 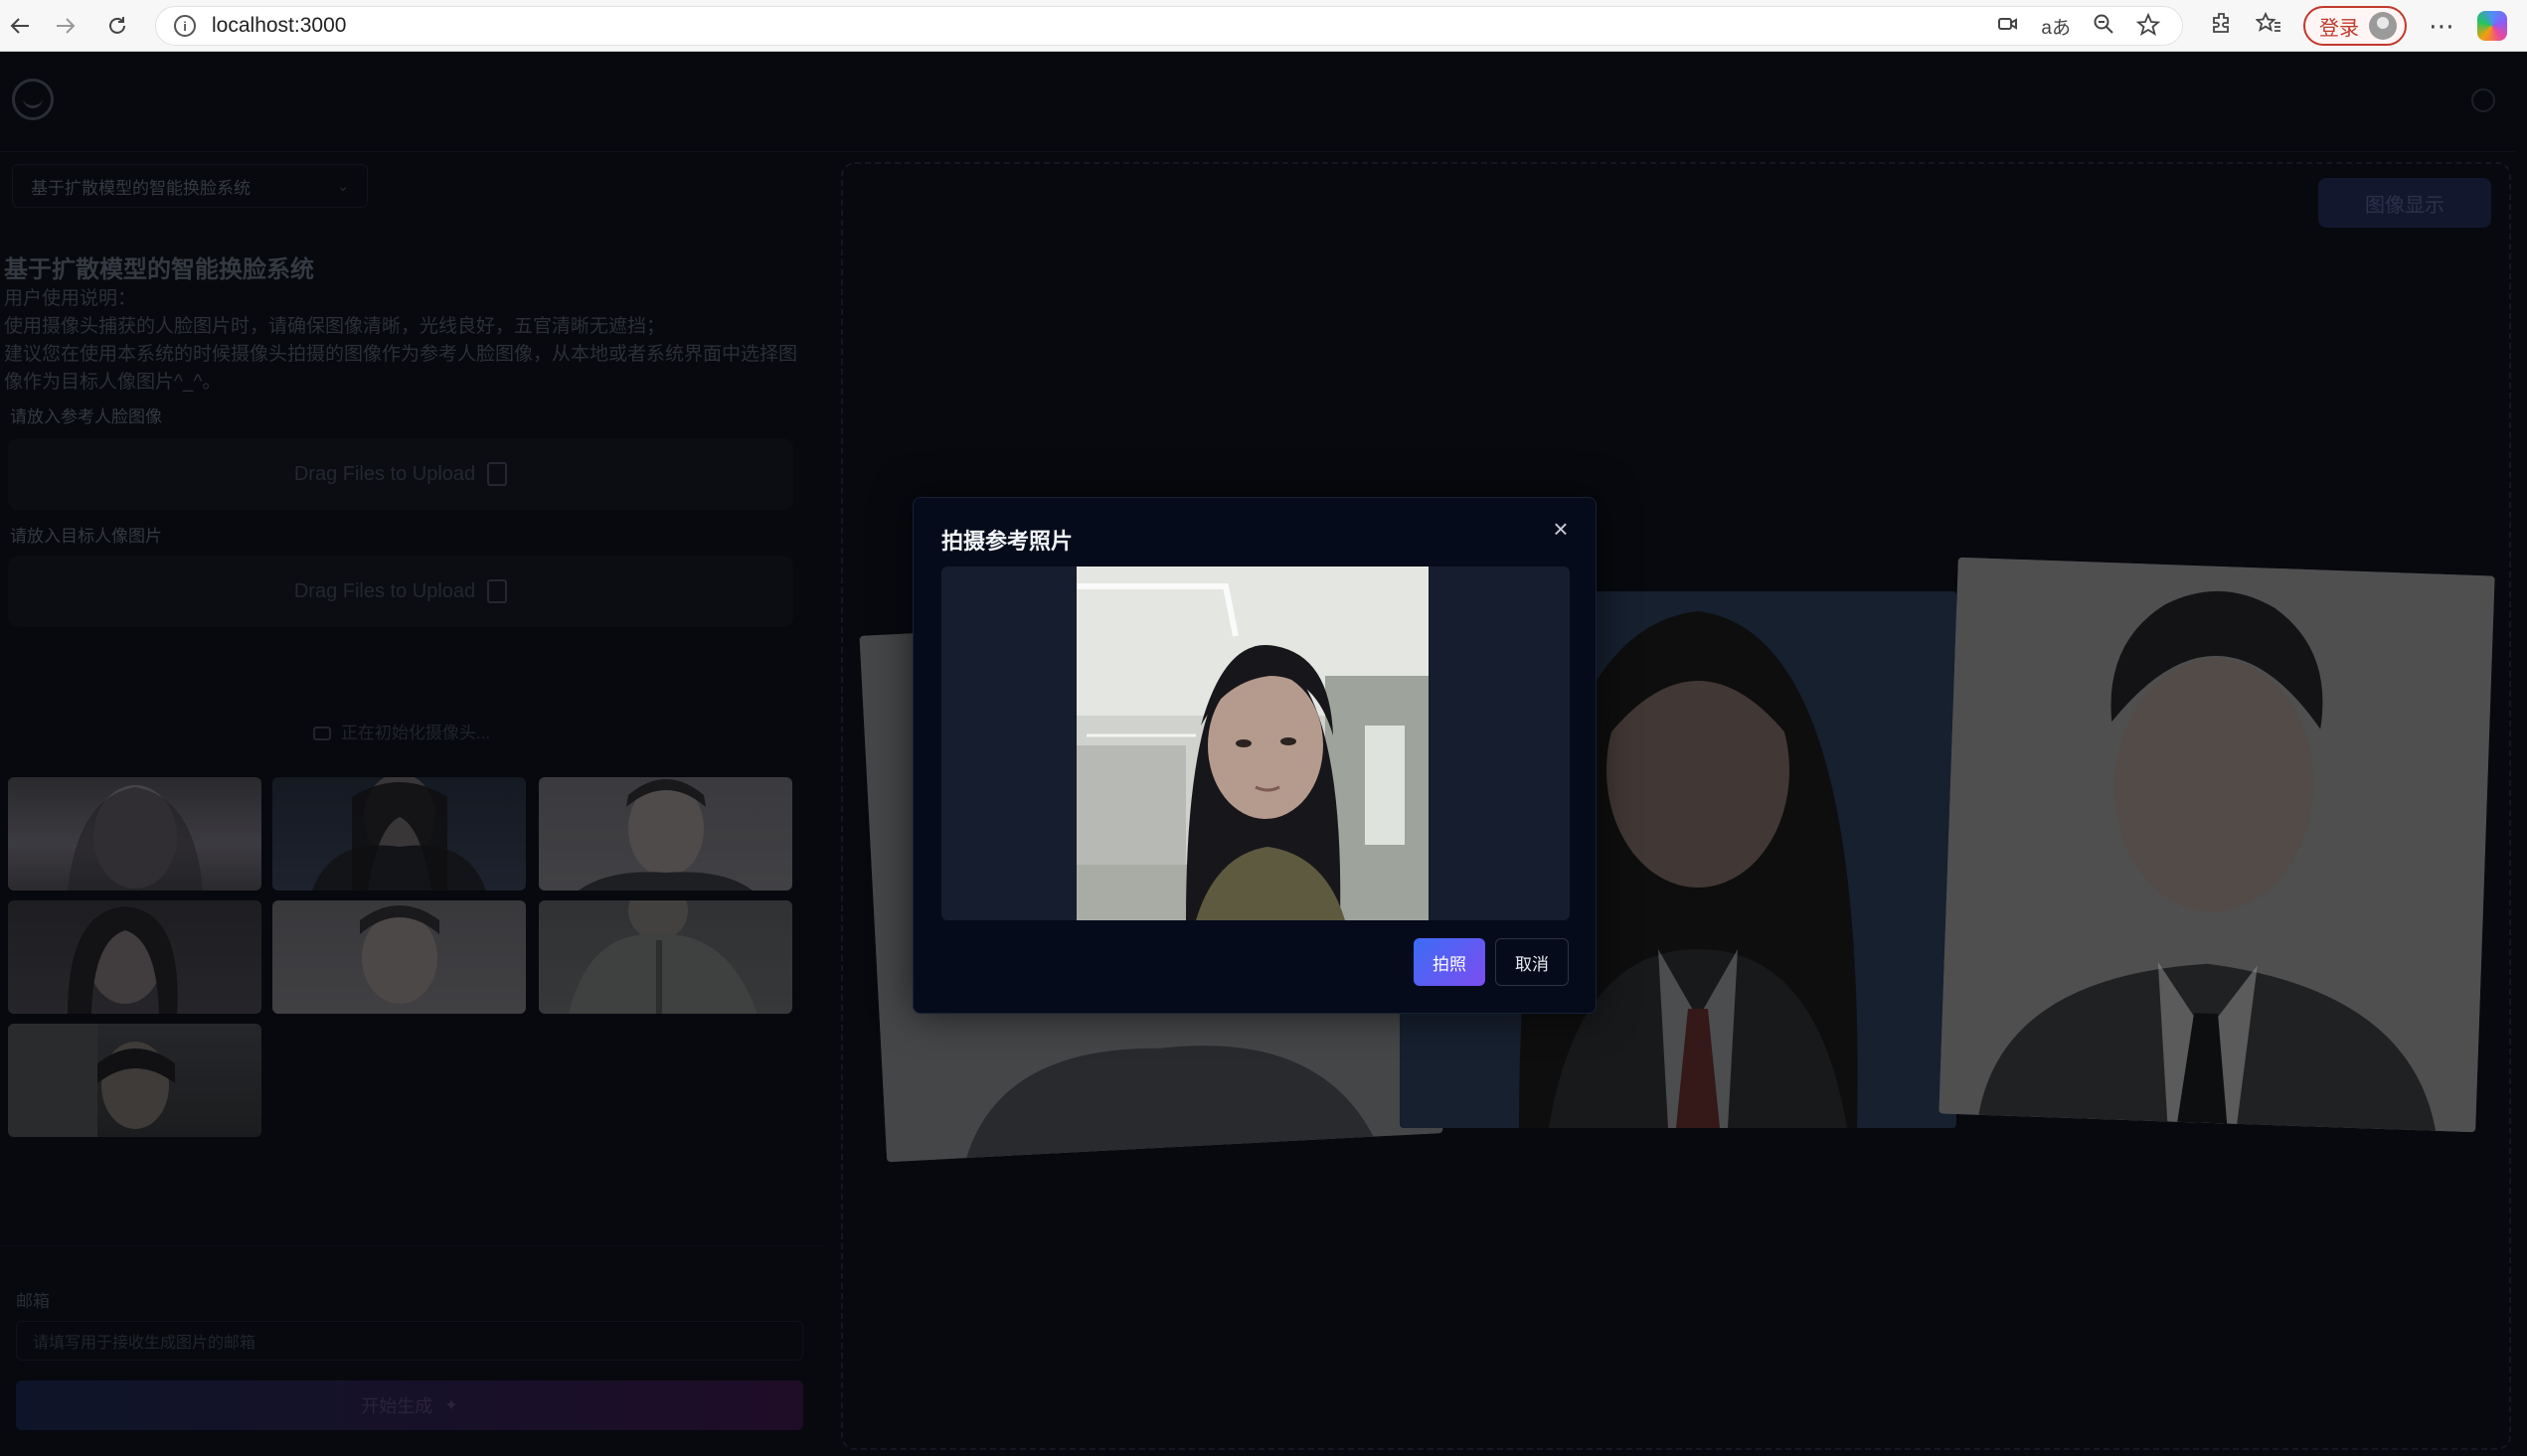 I want to click on capture-photo-button: 拍照, so click(x=1450, y=962).